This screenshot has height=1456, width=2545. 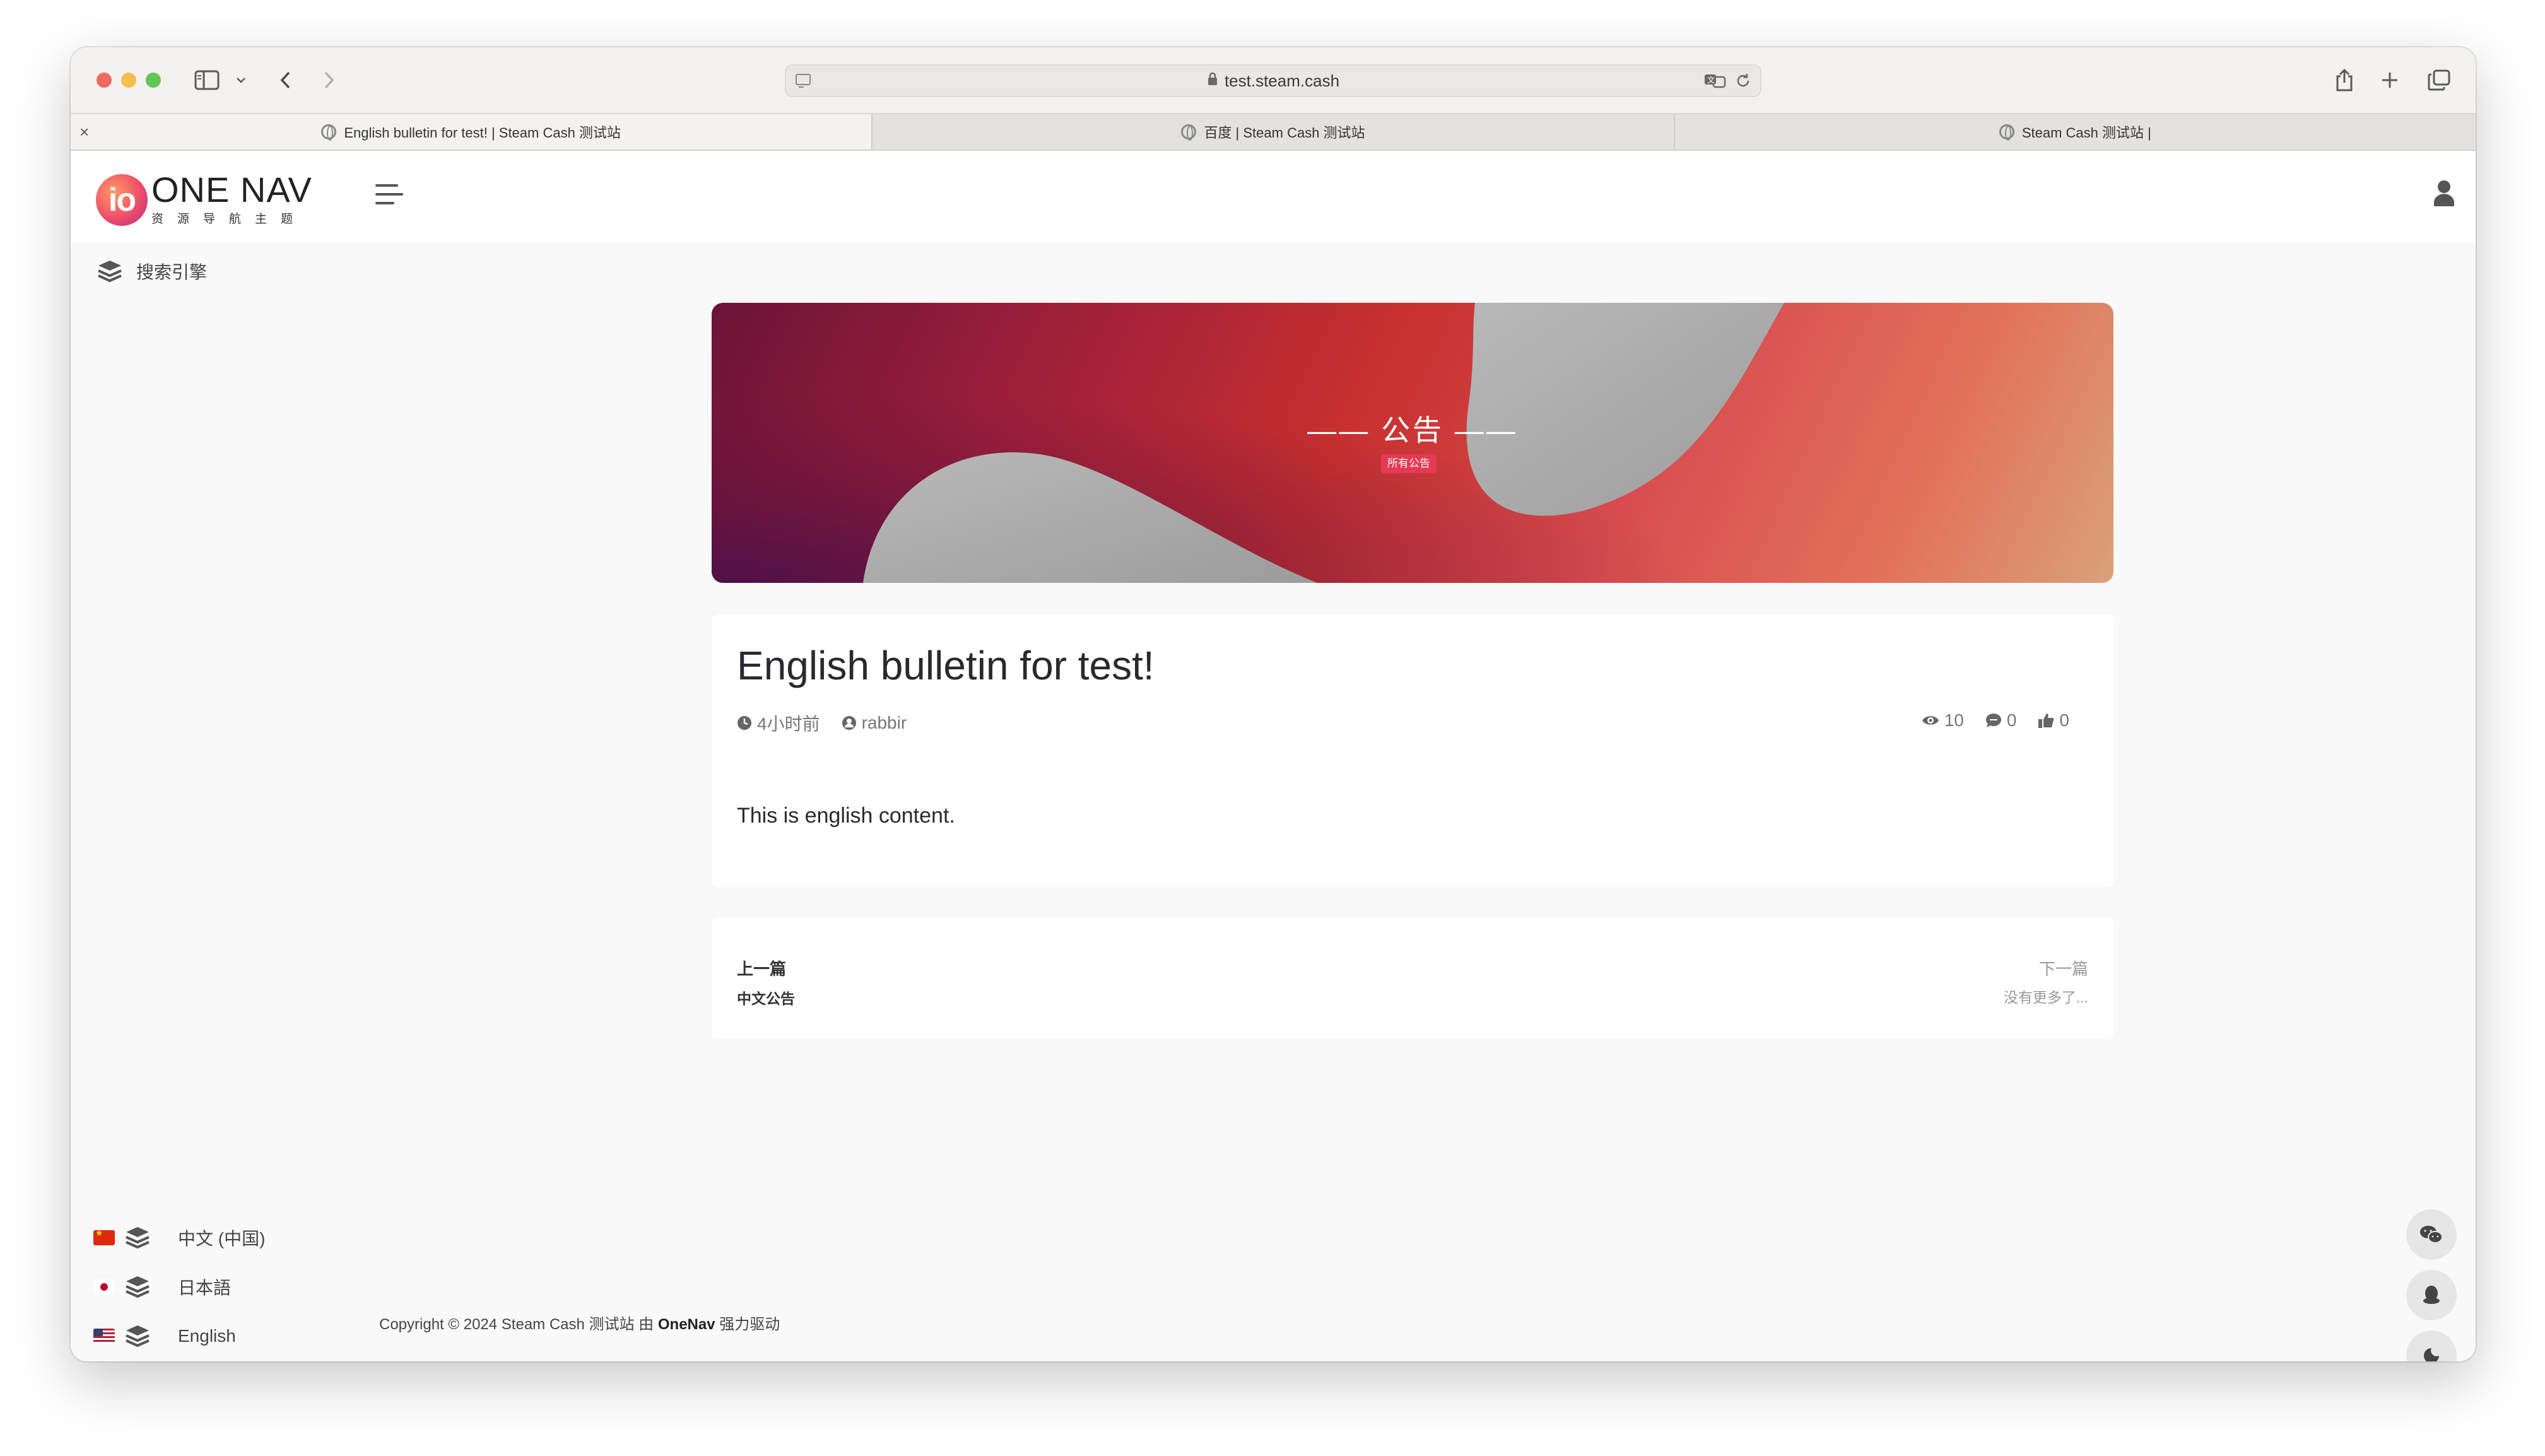 What do you see at coordinates (2431, 1345) in the screenshot?
I see `dark-mode-button` at bounding box center [2431, 1345].